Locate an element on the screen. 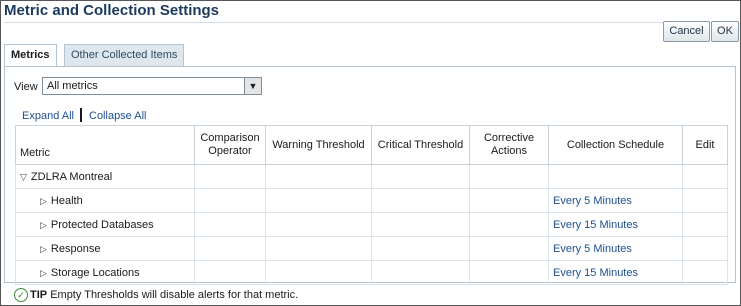 This screenshot has width=741, height=306. metric-cell: ▷ Protected Databases is located at coordinates (105, 224).